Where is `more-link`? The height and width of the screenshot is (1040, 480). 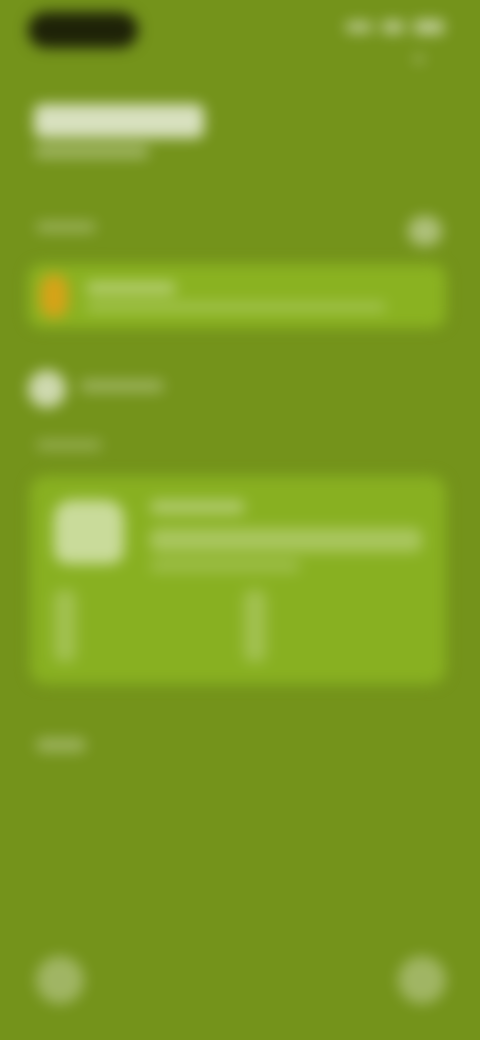 more-link is located at coordinates (61, 745).